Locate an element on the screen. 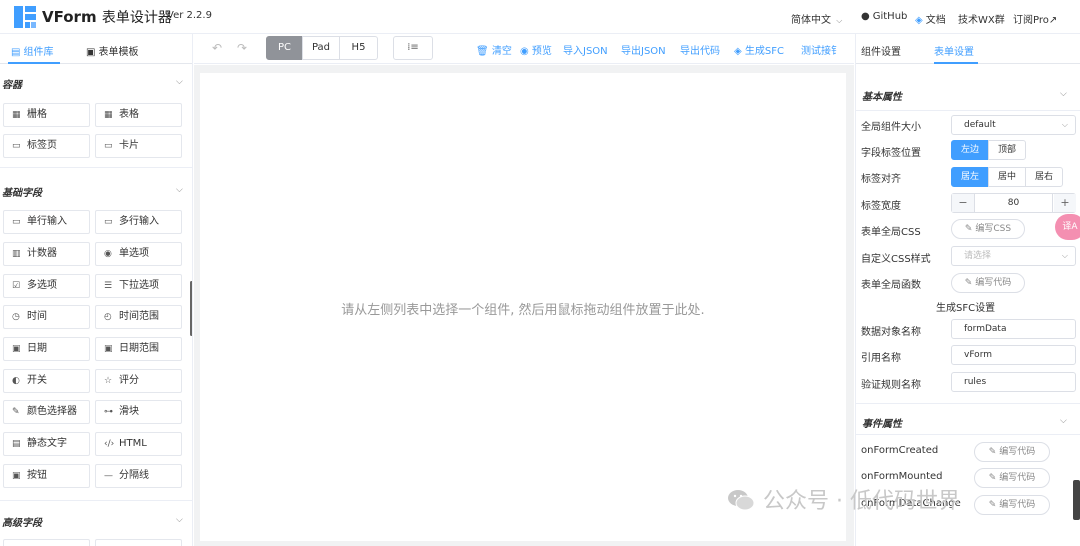 The image size is (1080, 546). ref-name-label: 引用名称 is located at coordinates (881, 358).